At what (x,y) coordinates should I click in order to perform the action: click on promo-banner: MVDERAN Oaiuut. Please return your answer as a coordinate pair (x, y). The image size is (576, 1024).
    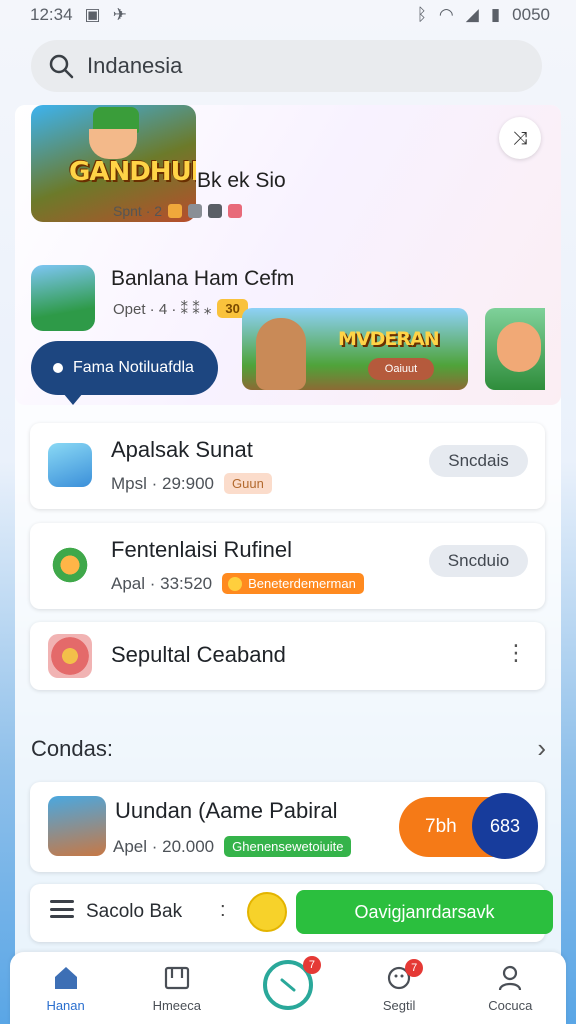
    Looking at the image, I should click on (355, 349).